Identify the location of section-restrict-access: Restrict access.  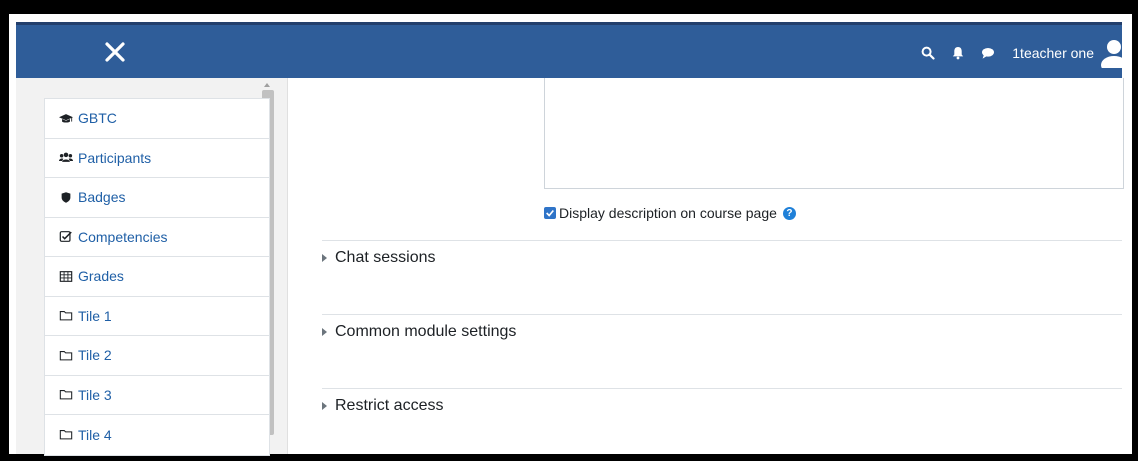
(382, 406).